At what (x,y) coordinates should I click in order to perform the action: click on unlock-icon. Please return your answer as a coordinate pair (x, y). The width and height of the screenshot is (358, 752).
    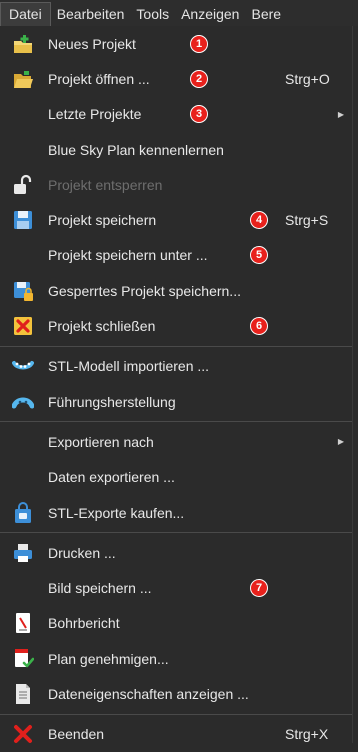
    Looking at the image, I should click on (23, 185).